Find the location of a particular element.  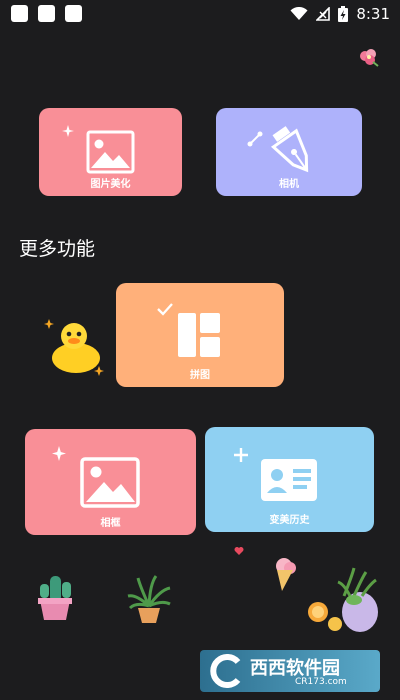

no-signal-icon is located at coordinates (323, 14).